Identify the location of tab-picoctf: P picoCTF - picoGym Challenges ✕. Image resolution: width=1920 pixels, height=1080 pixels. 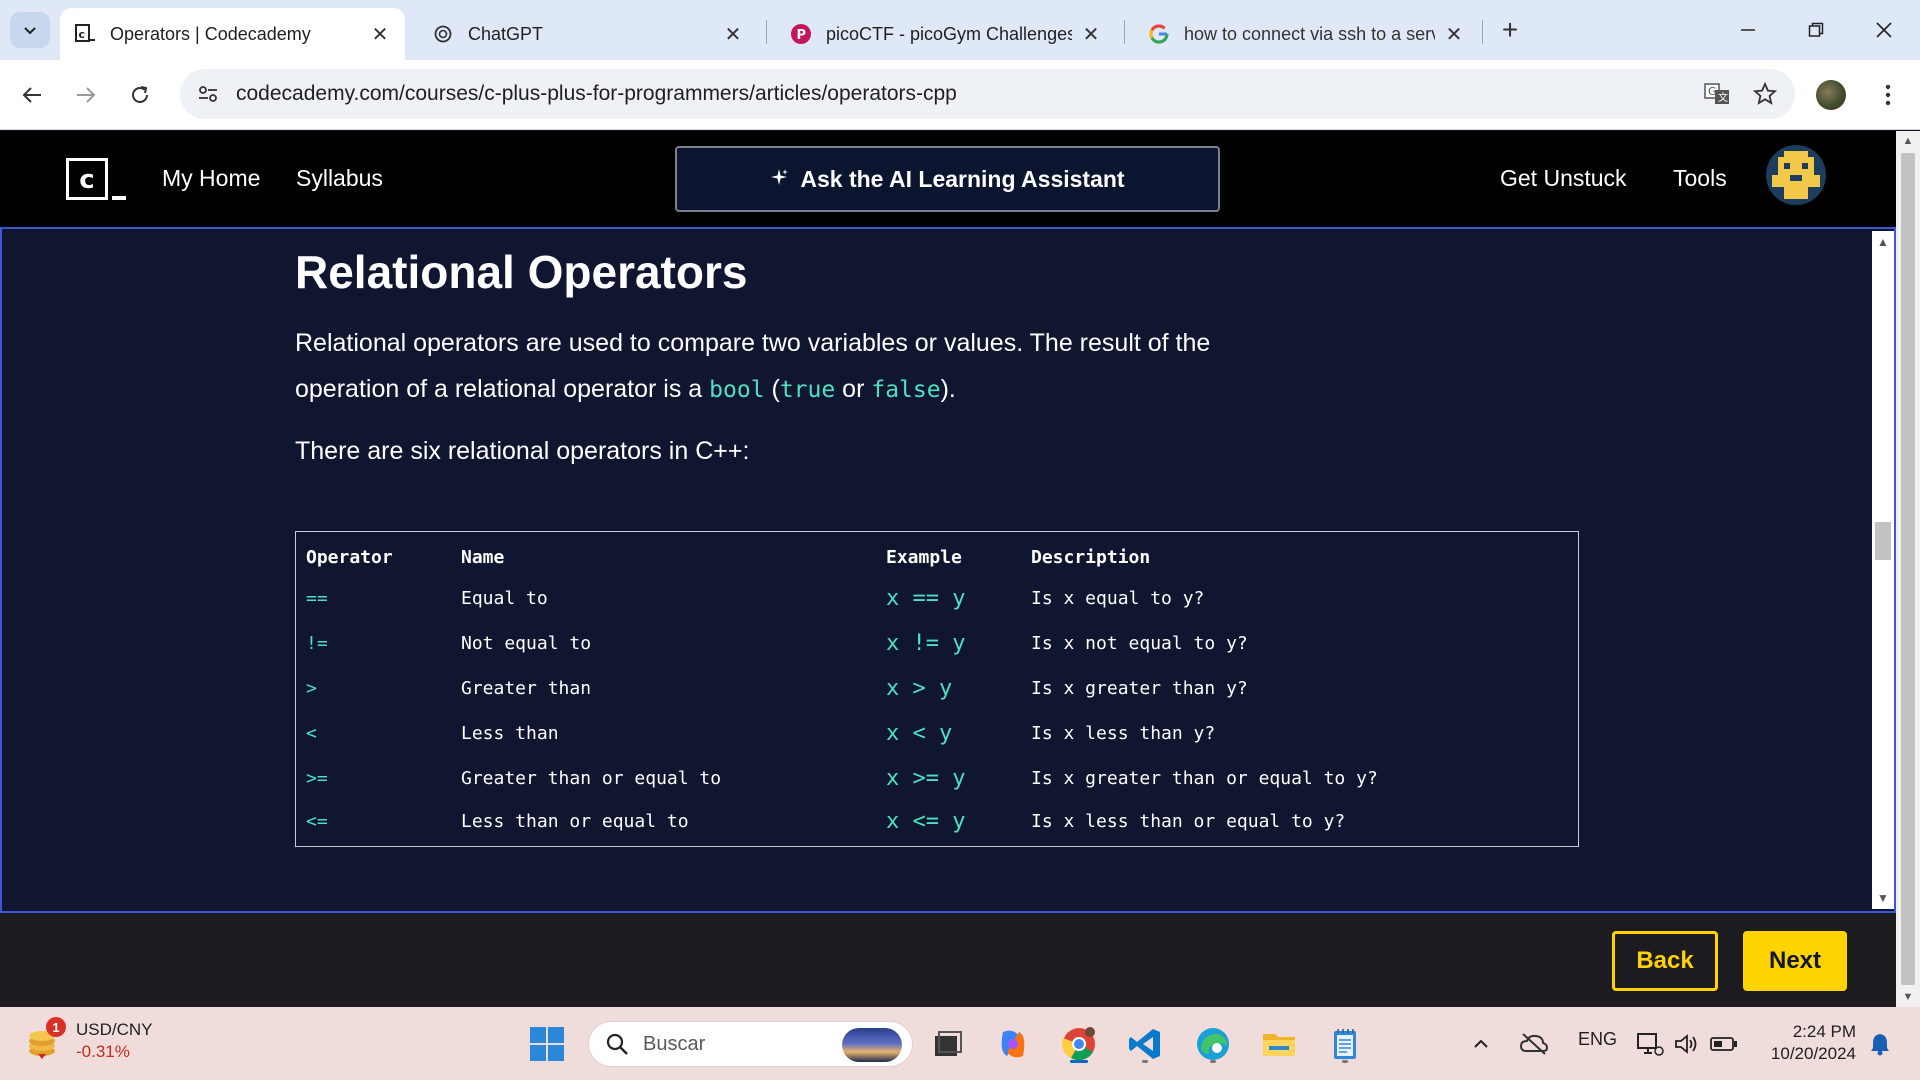
(946, 34).